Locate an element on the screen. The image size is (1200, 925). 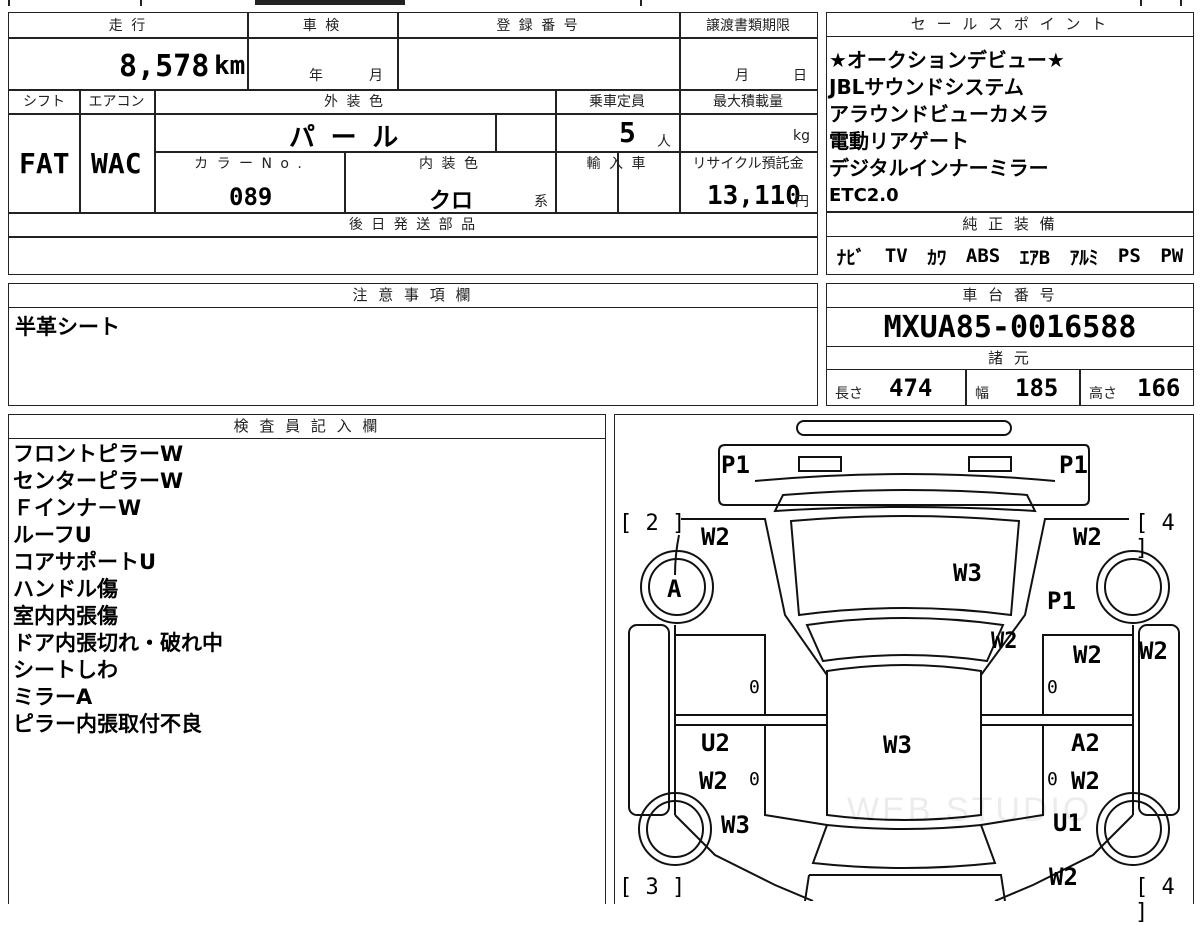
aircon-value: WAC is located at coordinates (116, 163).